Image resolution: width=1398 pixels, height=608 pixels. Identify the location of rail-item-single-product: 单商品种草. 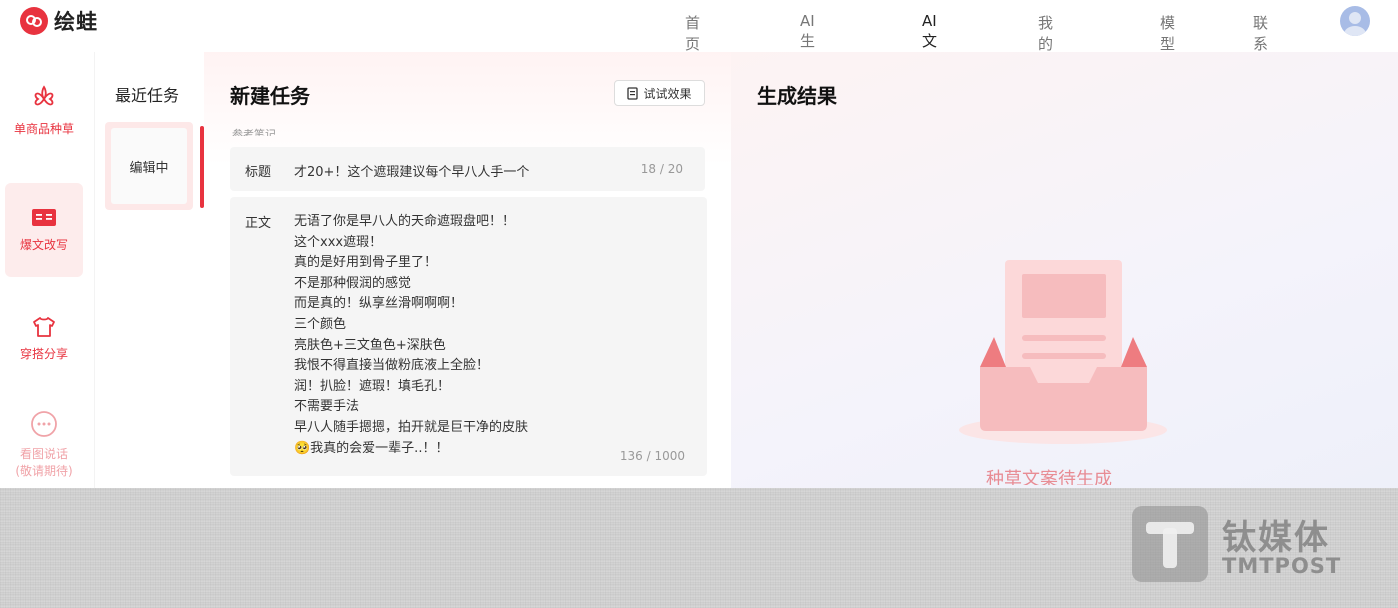
(44, 111).